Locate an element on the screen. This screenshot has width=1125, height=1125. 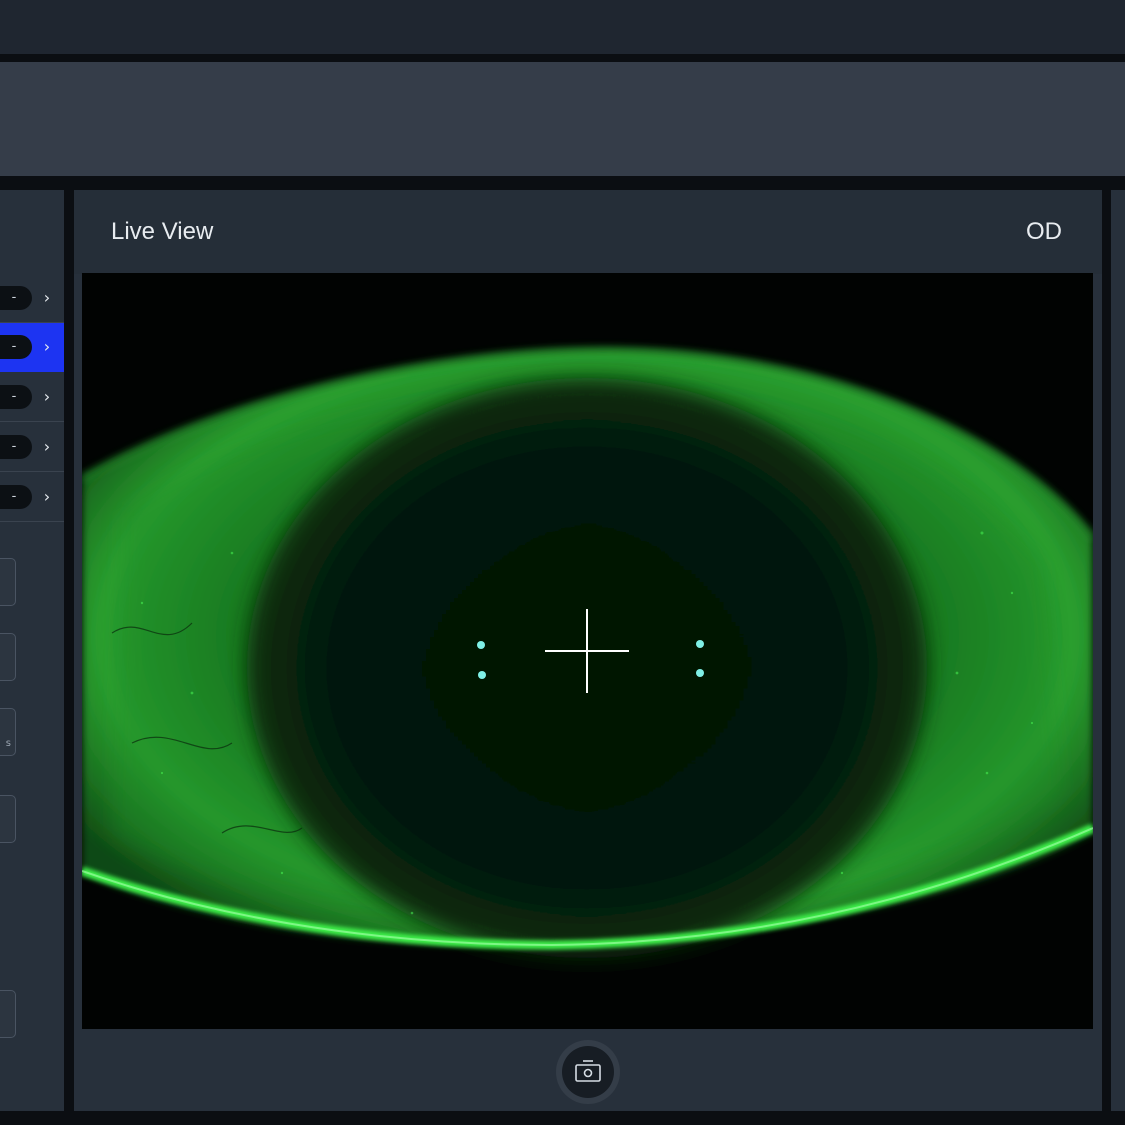
panel-header: Live View OD is located at coordinates (588, 232).